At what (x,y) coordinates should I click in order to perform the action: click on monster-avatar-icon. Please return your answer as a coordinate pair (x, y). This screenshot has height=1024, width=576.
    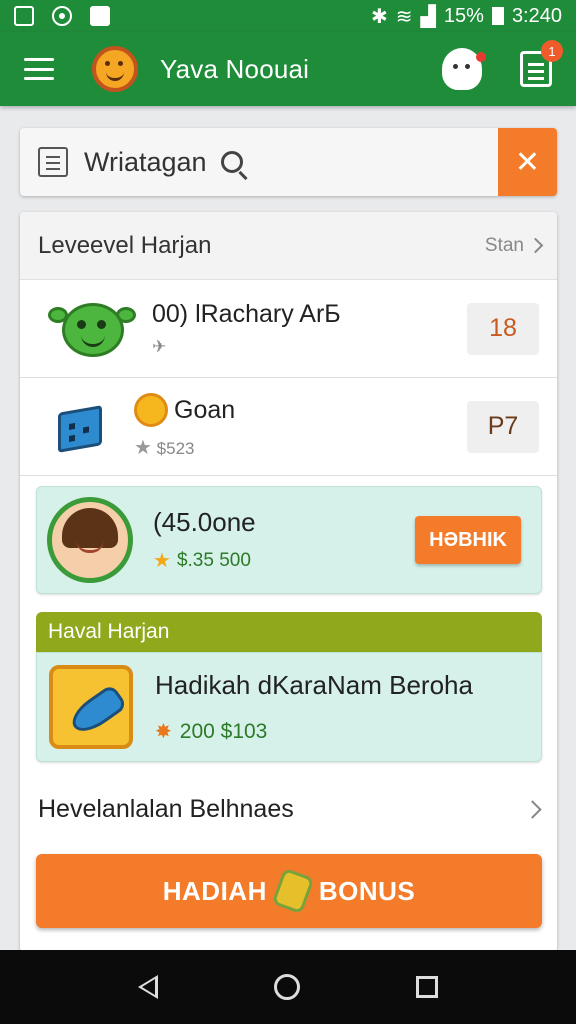
    Looking at the image, I should click on (92, 329).